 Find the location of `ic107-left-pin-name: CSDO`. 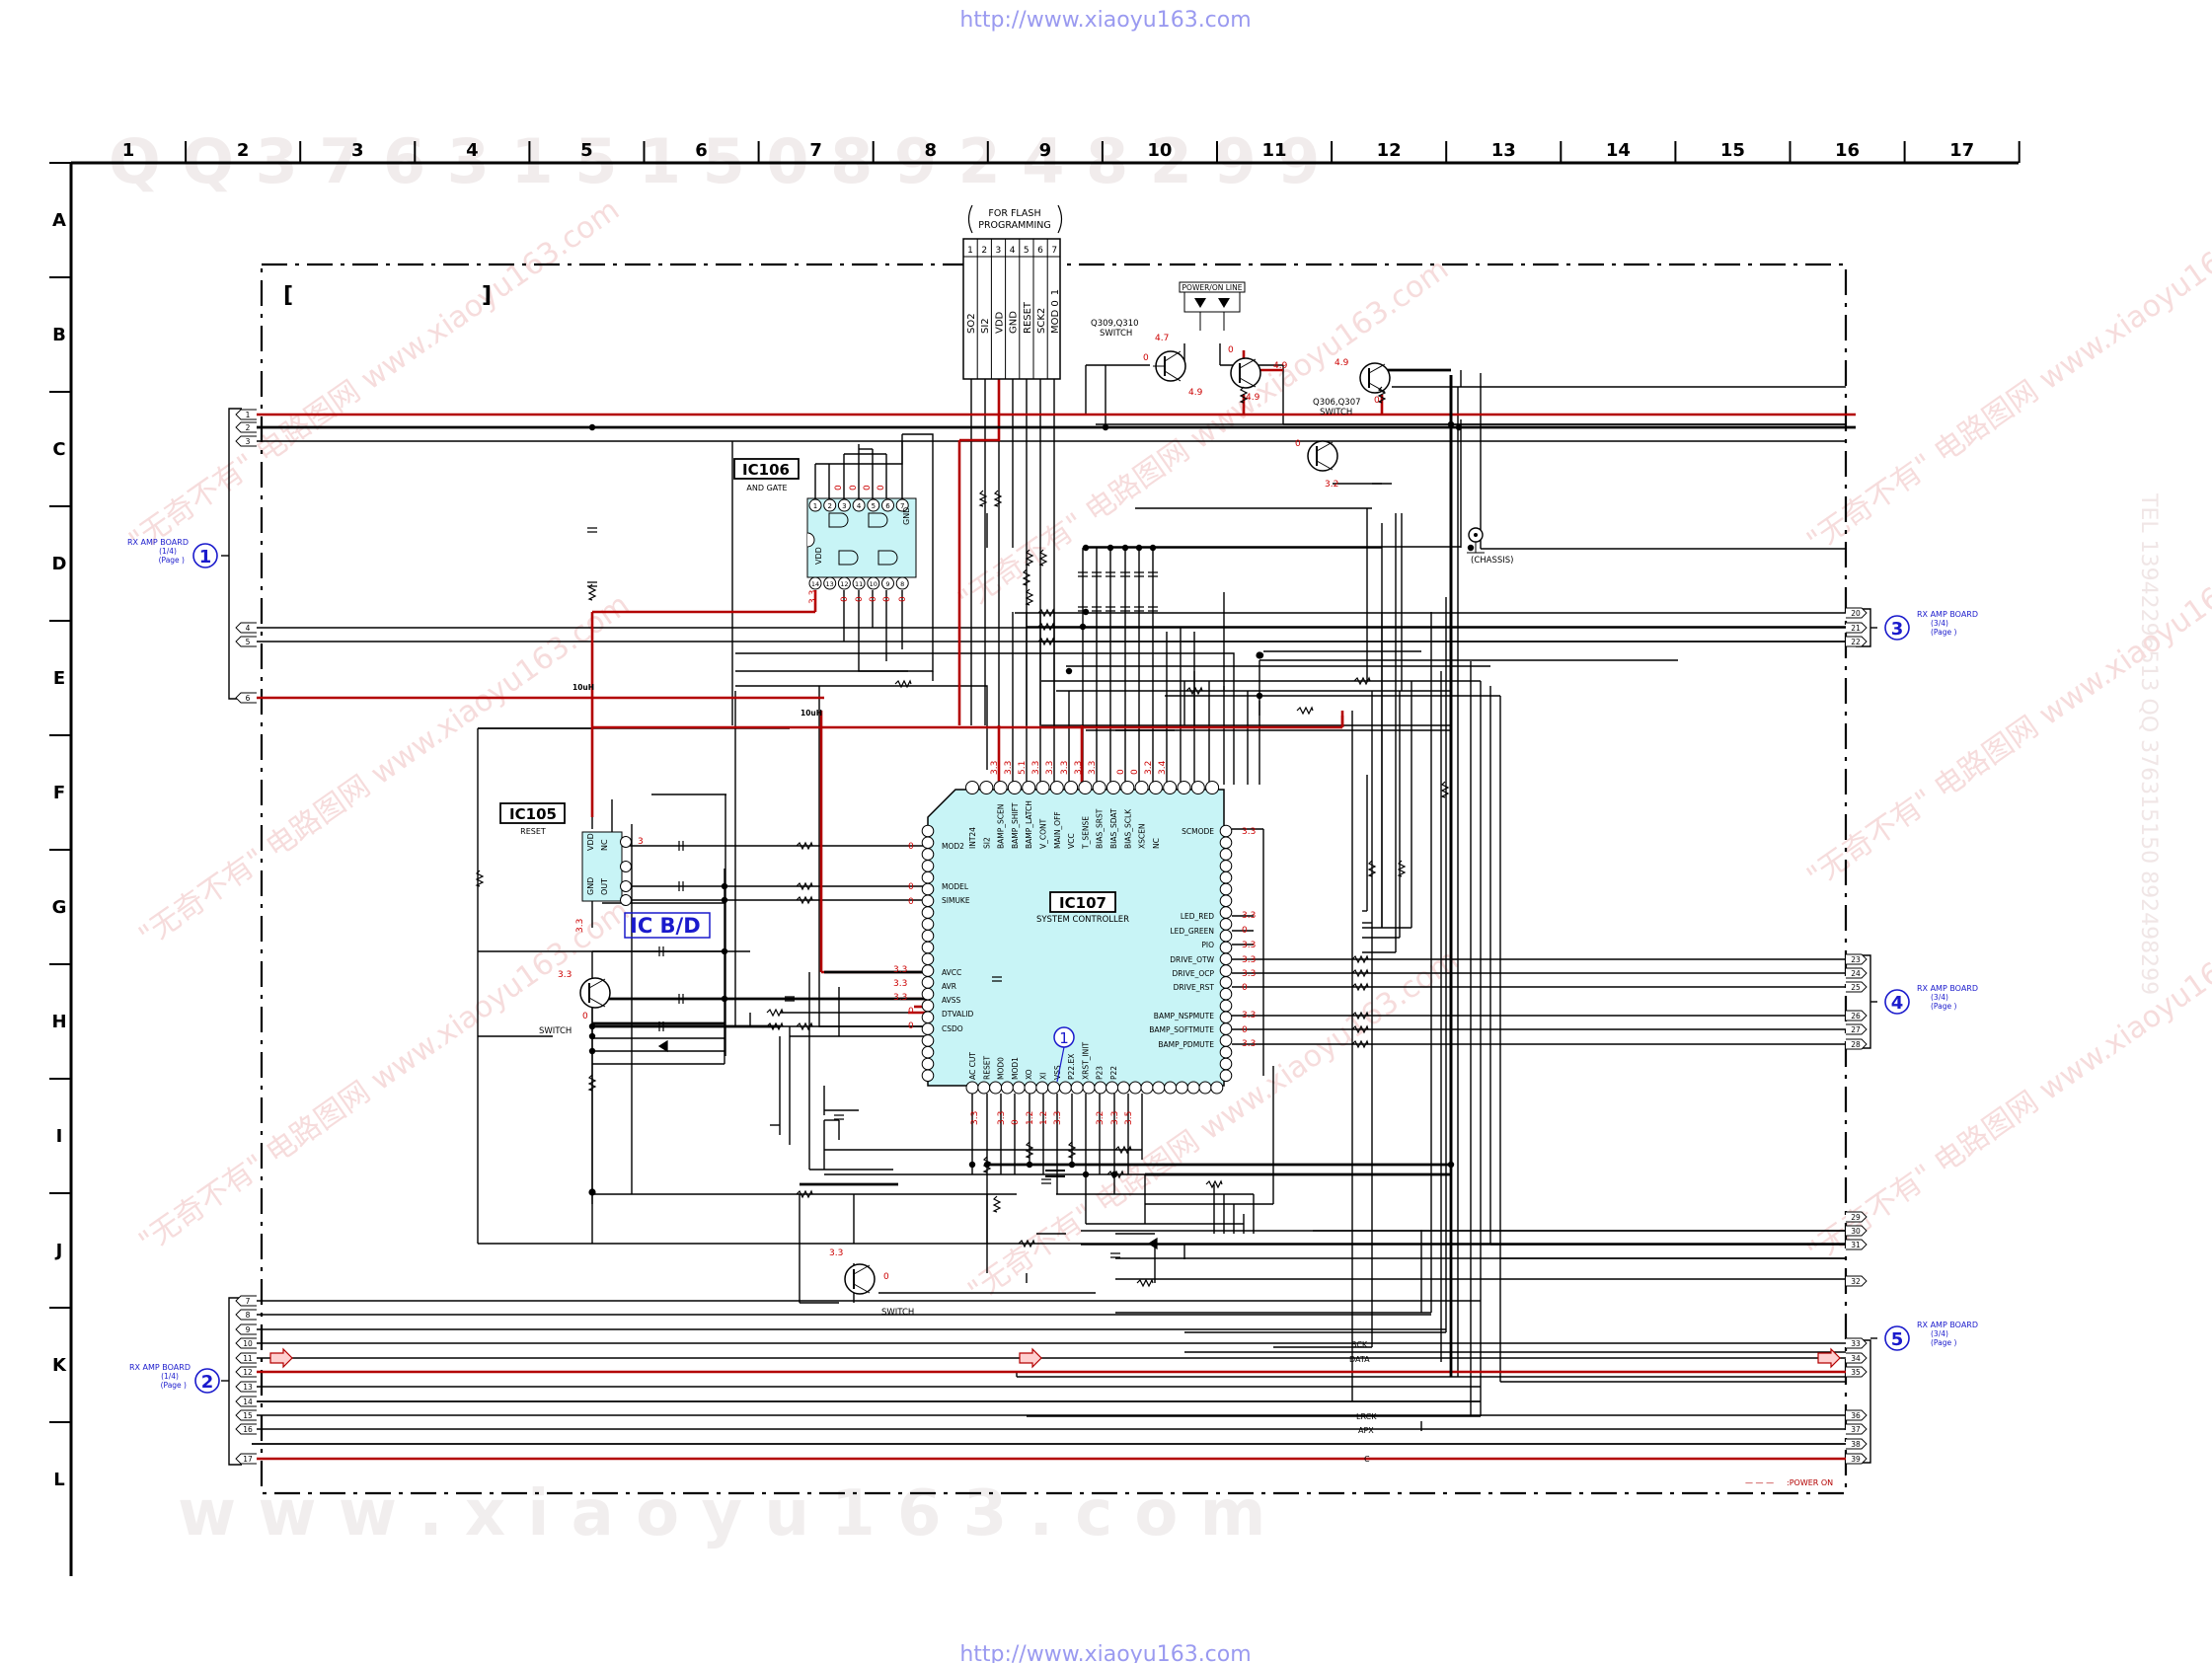

ic107-left-pin-name: CSDO is located at coordinates (952, 1028).